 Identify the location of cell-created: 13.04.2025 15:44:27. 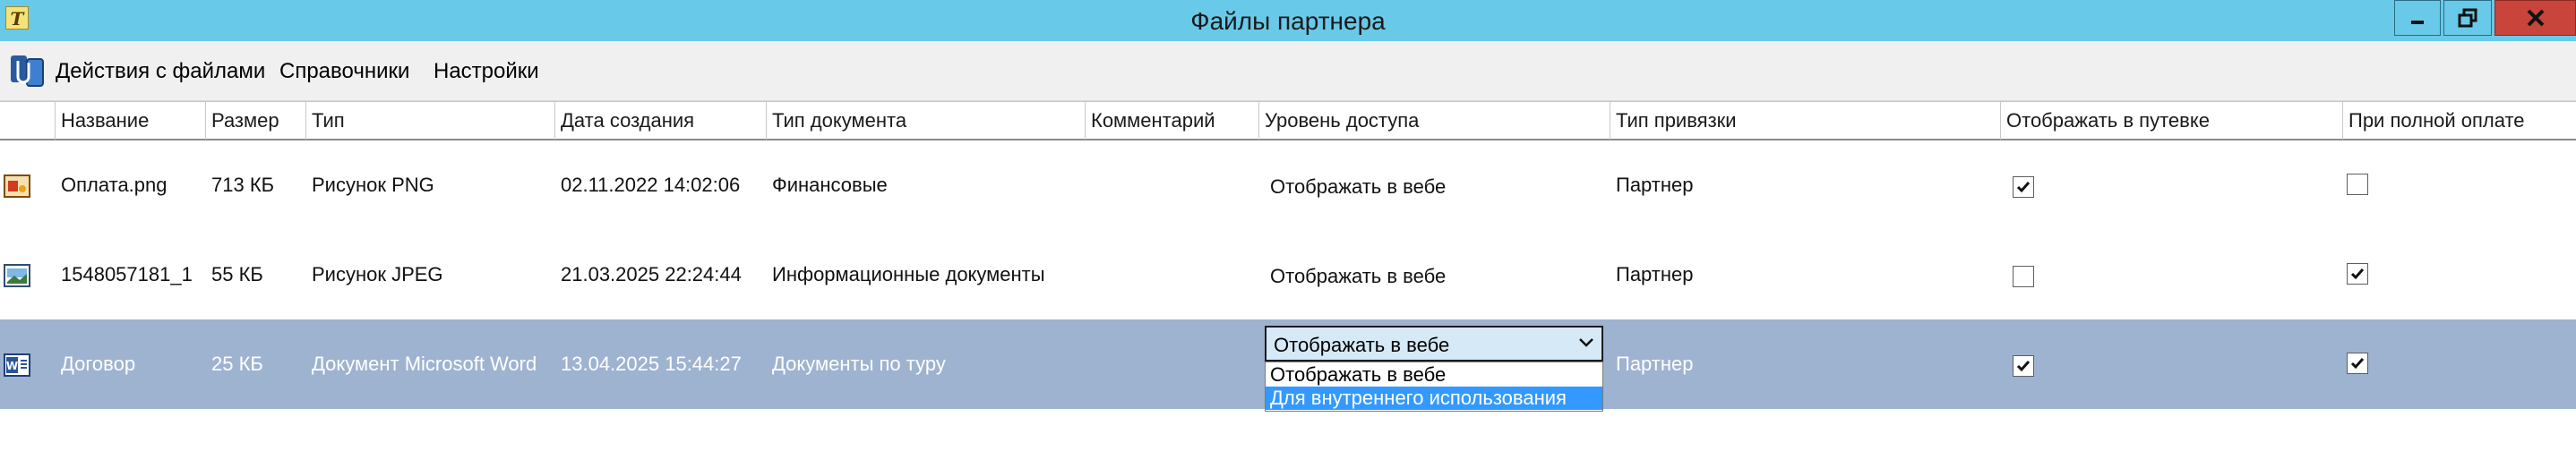
(651, 364).